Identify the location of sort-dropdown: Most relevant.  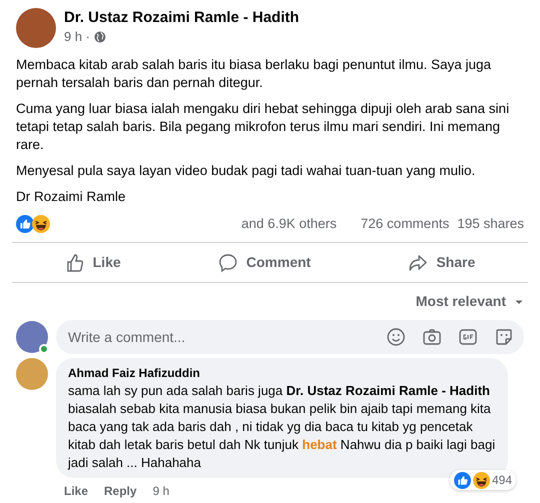
(470, 301).